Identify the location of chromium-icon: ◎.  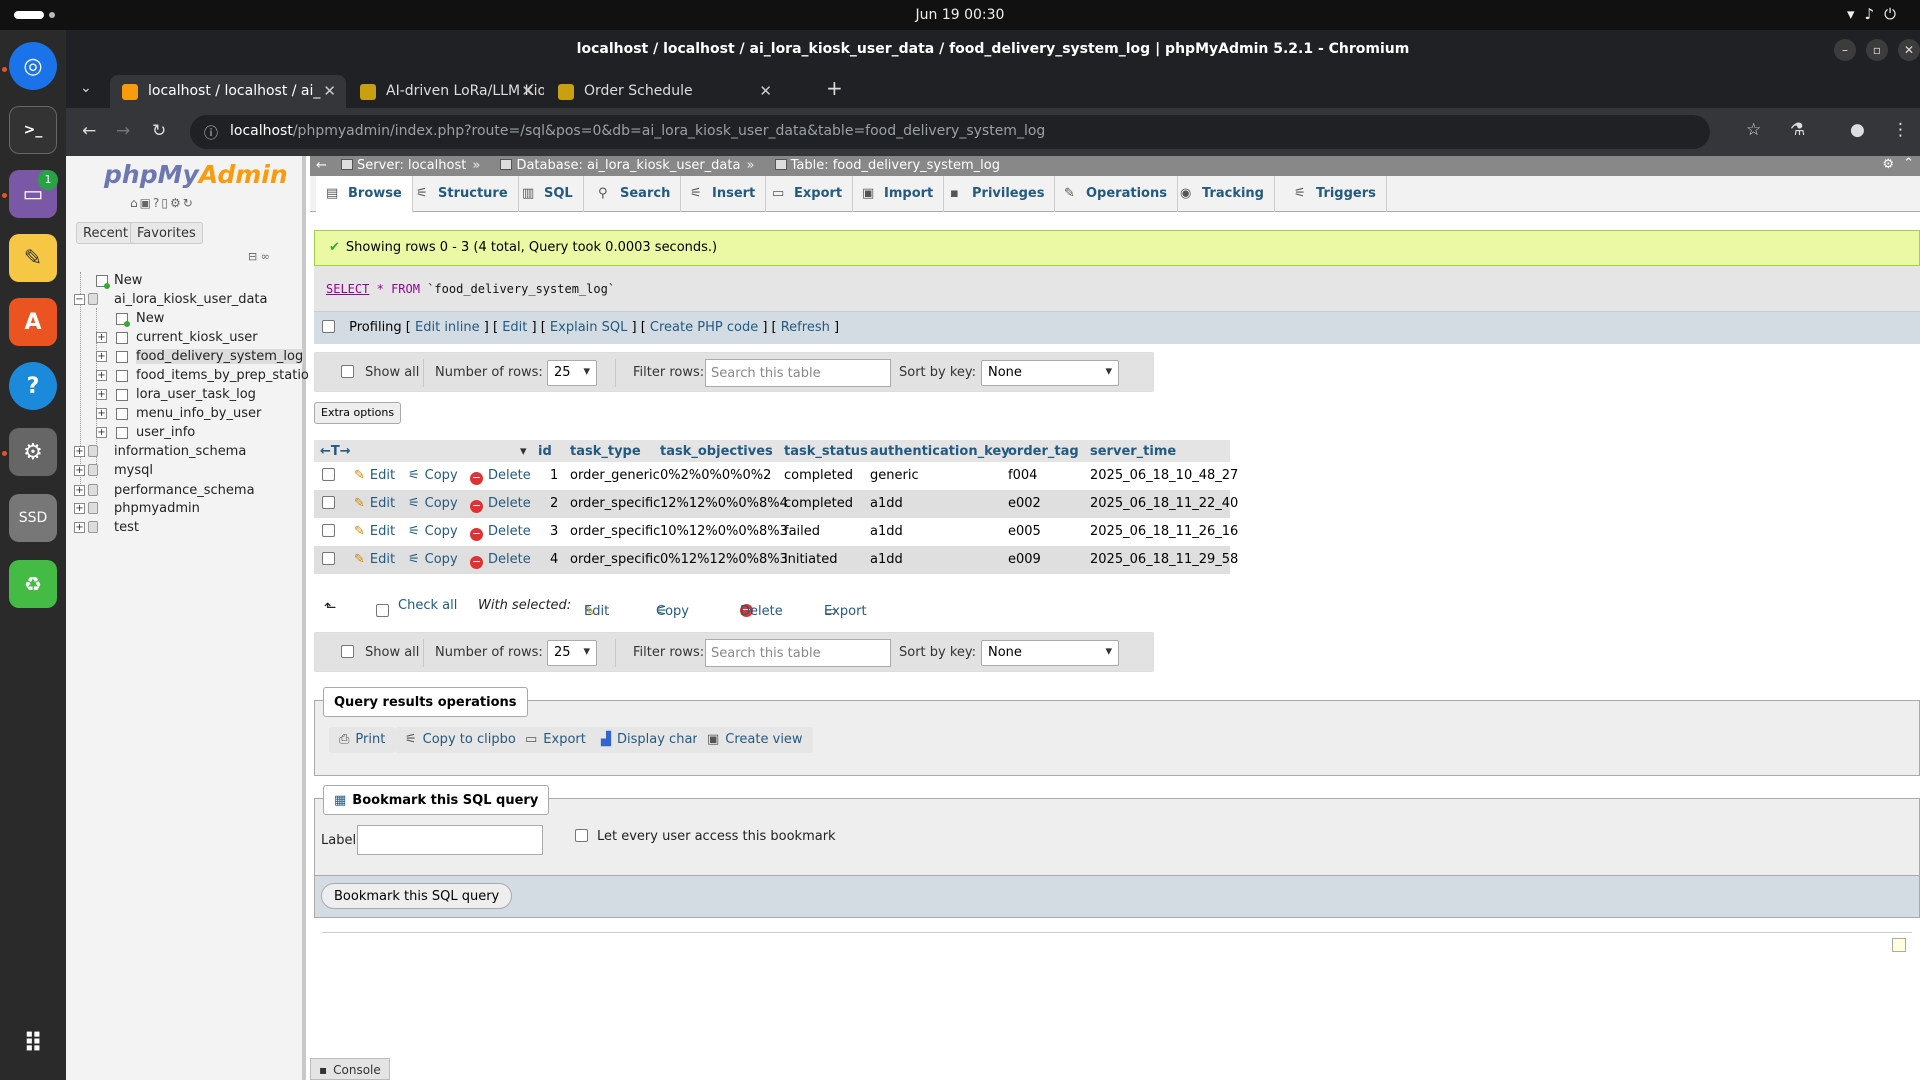
(33, 66).